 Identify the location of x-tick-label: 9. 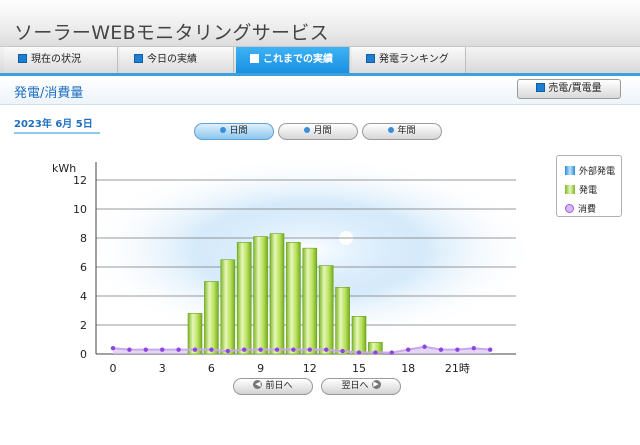
(260, 368).